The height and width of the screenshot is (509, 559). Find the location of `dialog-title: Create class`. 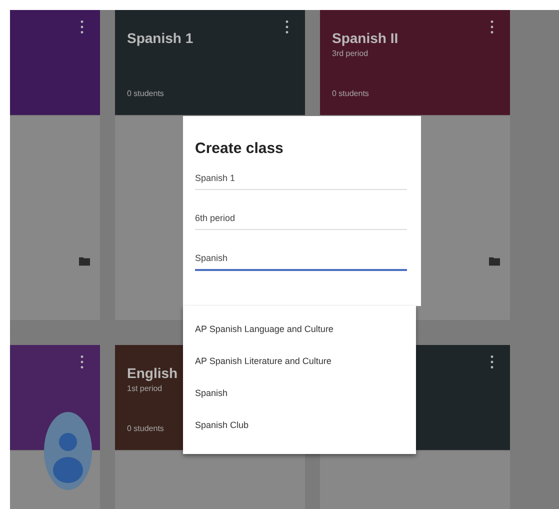

dialog-title: Create class is located at coordinates (239, 148).